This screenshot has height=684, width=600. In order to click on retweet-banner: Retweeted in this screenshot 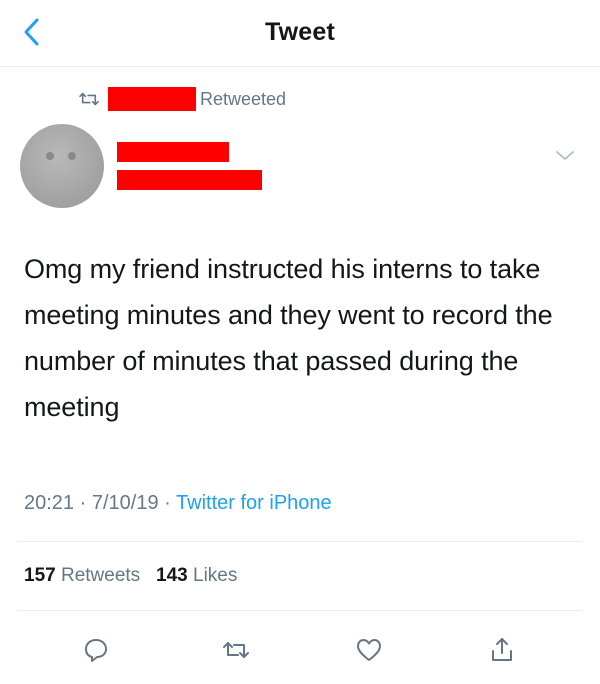, I will do `click(182, 99)`.